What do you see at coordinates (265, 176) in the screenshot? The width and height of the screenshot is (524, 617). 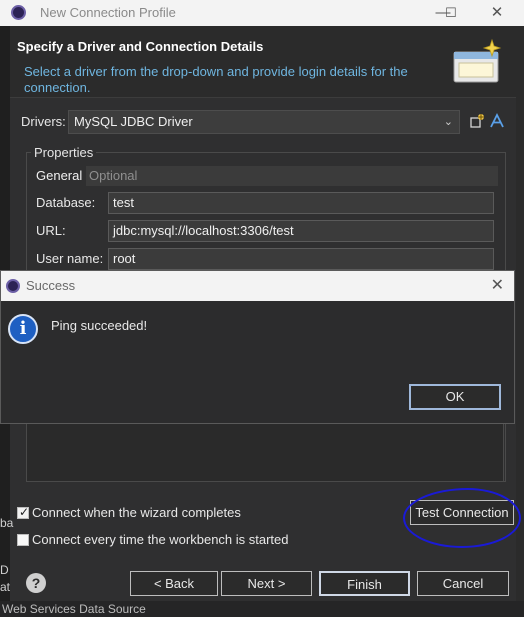 I see `properties-tabs: General Optional` at bounding box center [265, 176].